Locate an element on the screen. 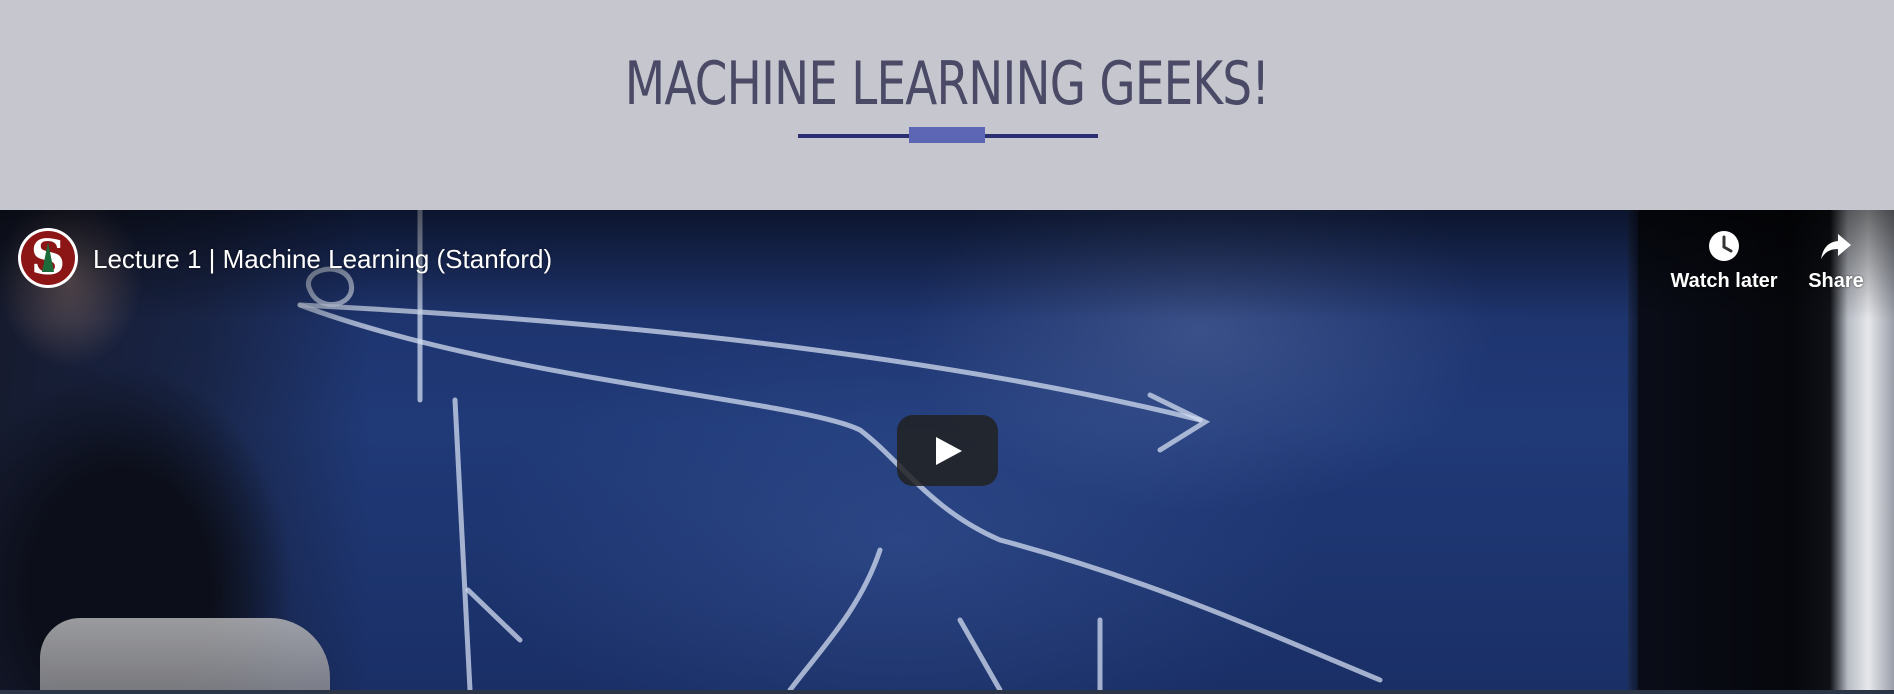 Image resolution: width=1894 pixels, height=694 pixels. page-title: MACHINE LEARNING GEEKS! is located at coordinates (947, 84).